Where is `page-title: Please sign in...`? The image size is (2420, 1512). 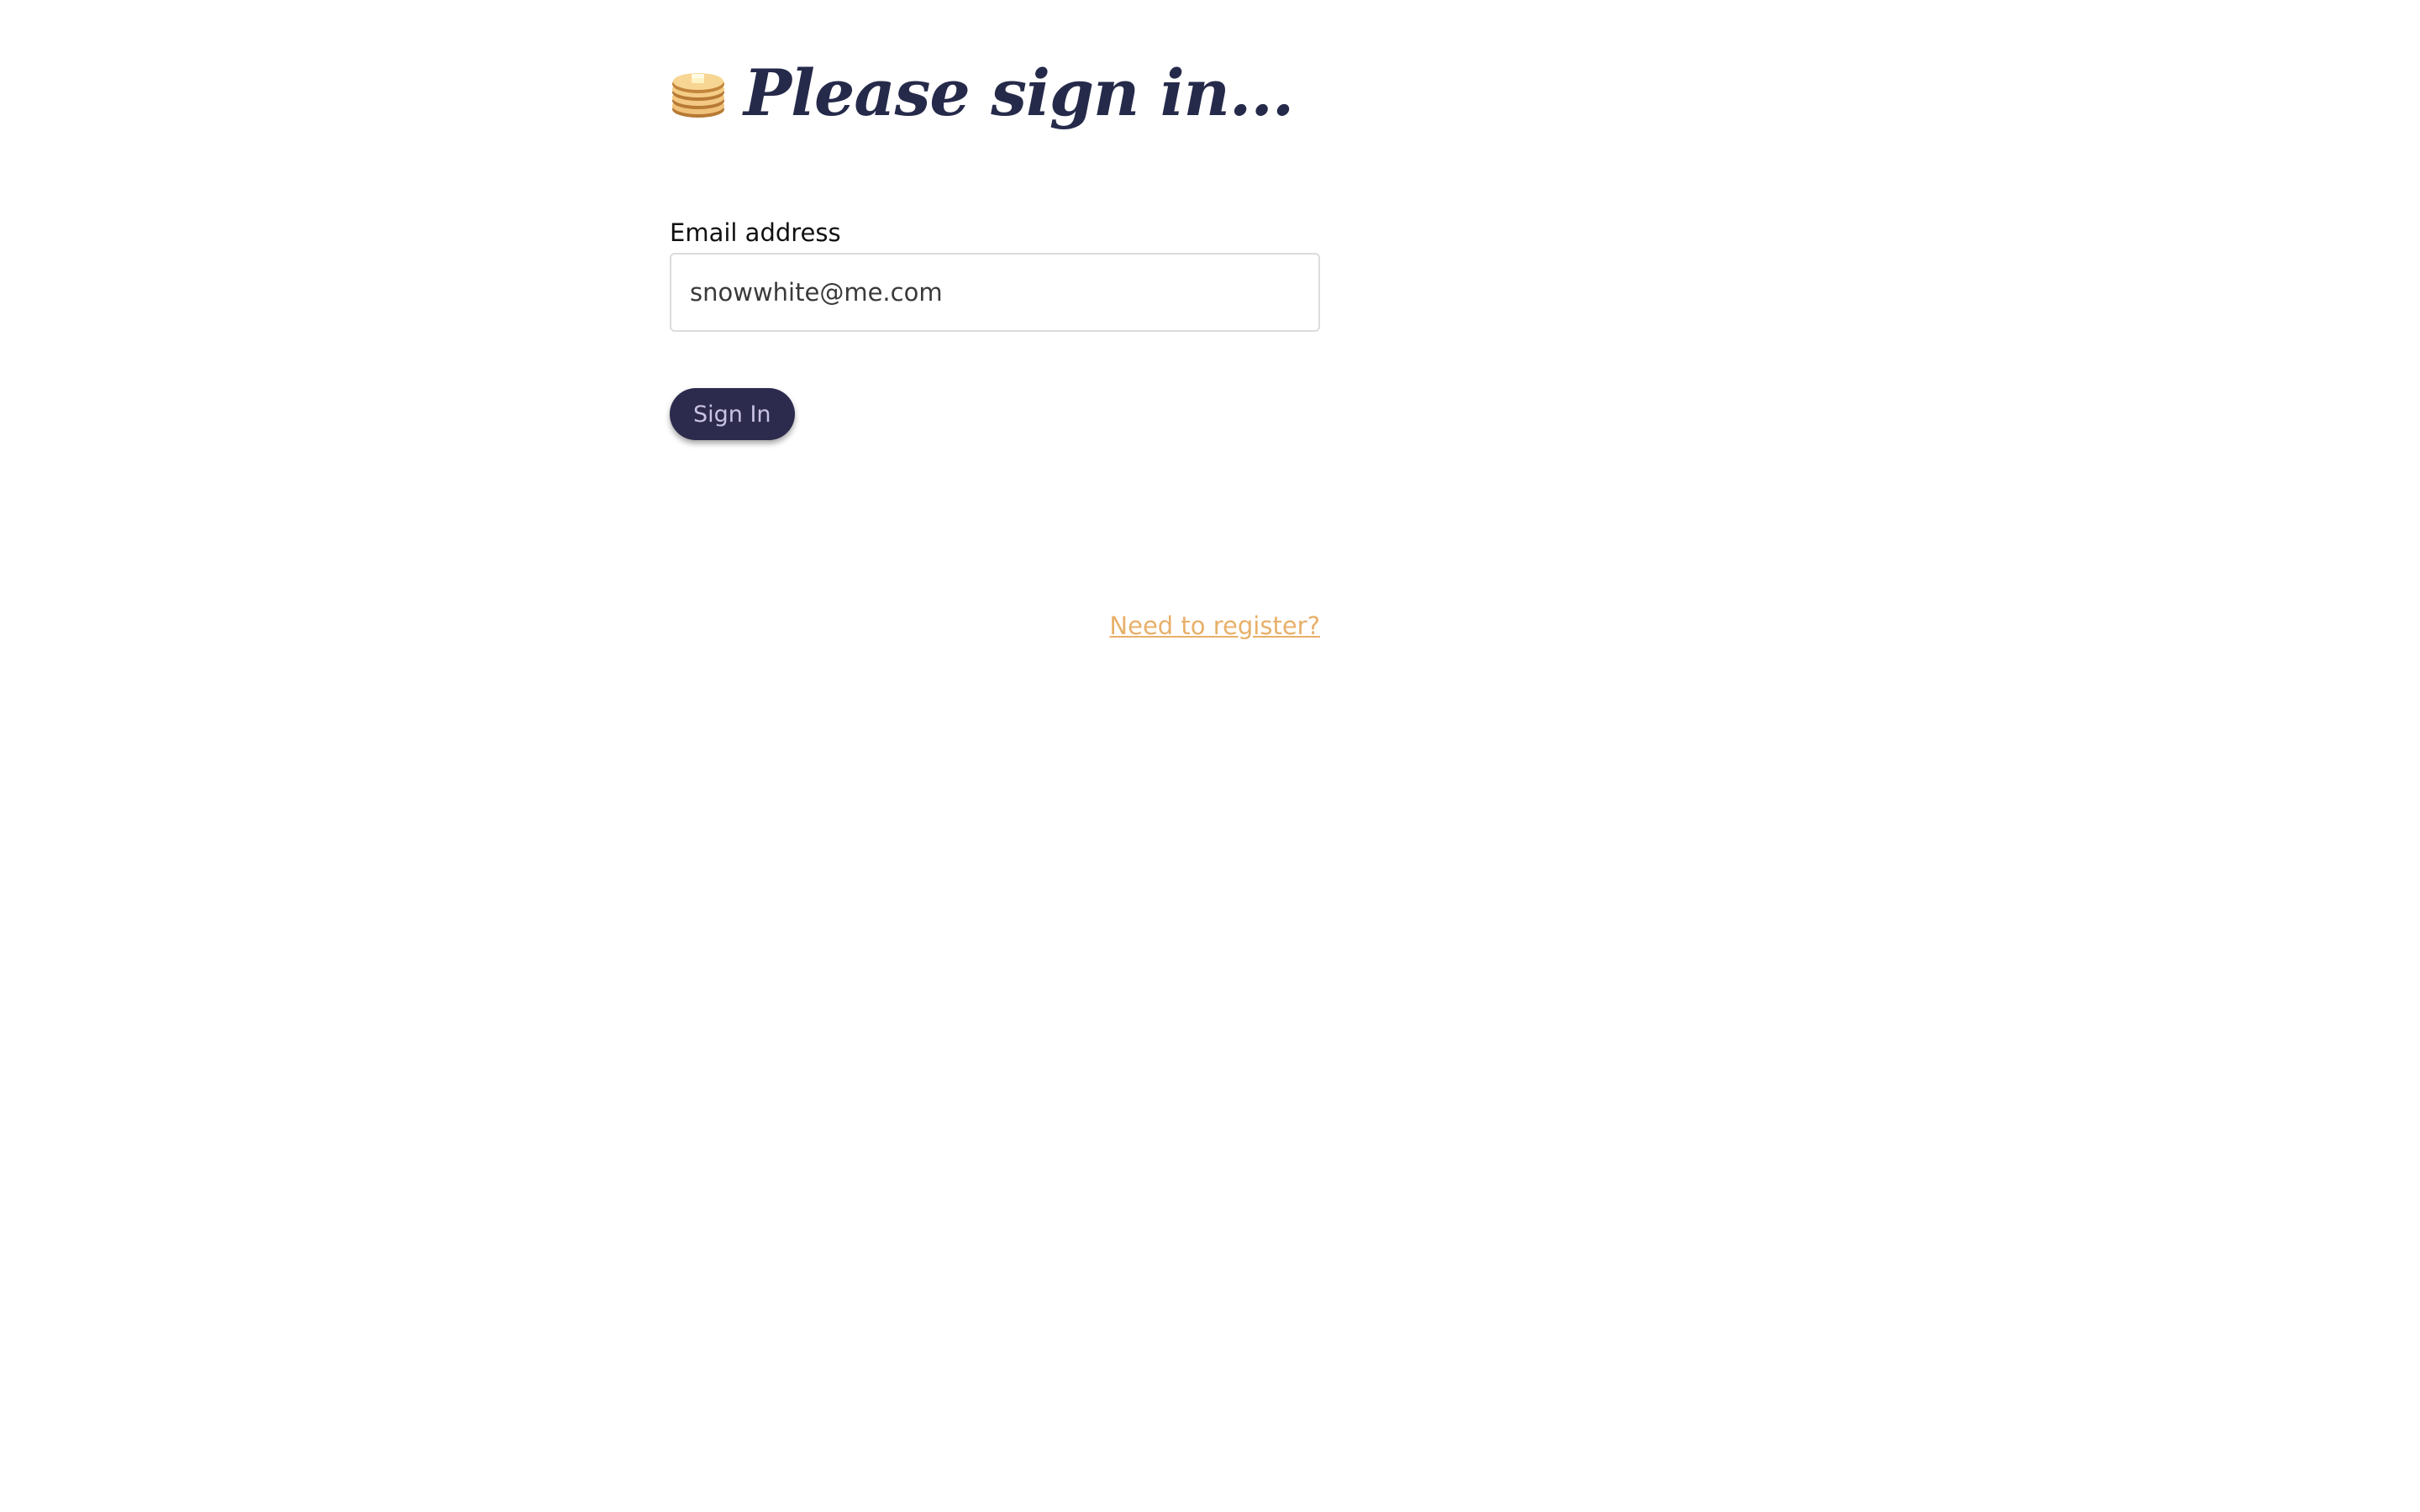
page-title: Please sign in... is located at coordinates (1019, 92).